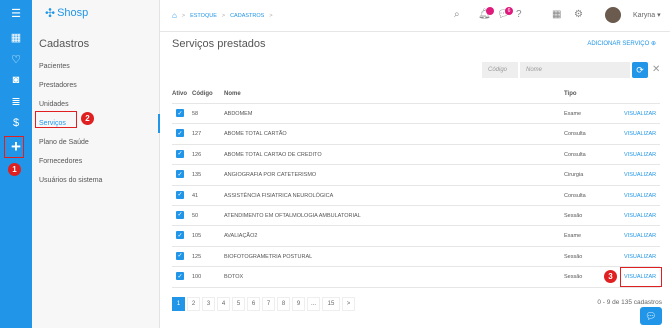  I want to click on refresh-button: ⟳, so click(640, 70).